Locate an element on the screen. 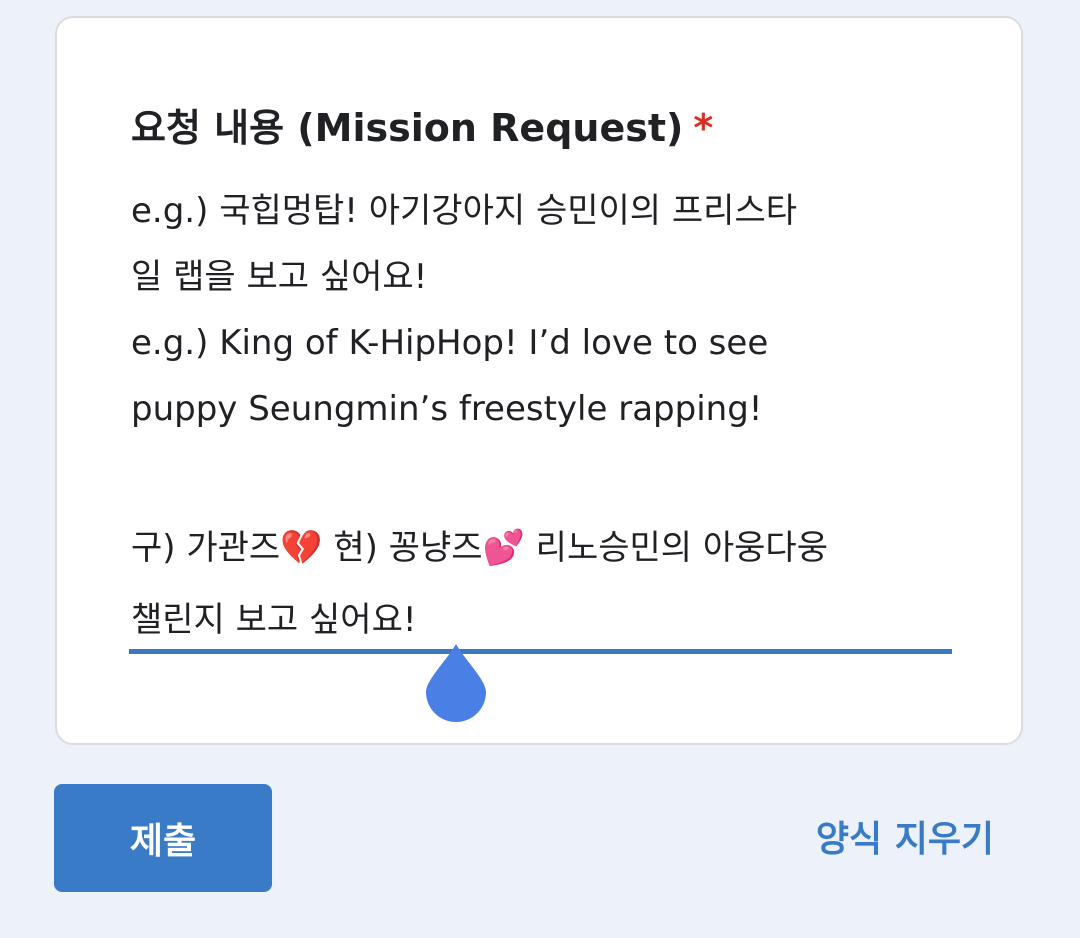 The image size is (1080, 938). question-title: 요청 내용 (Mission Request) * is located at coordinates (422, 128).